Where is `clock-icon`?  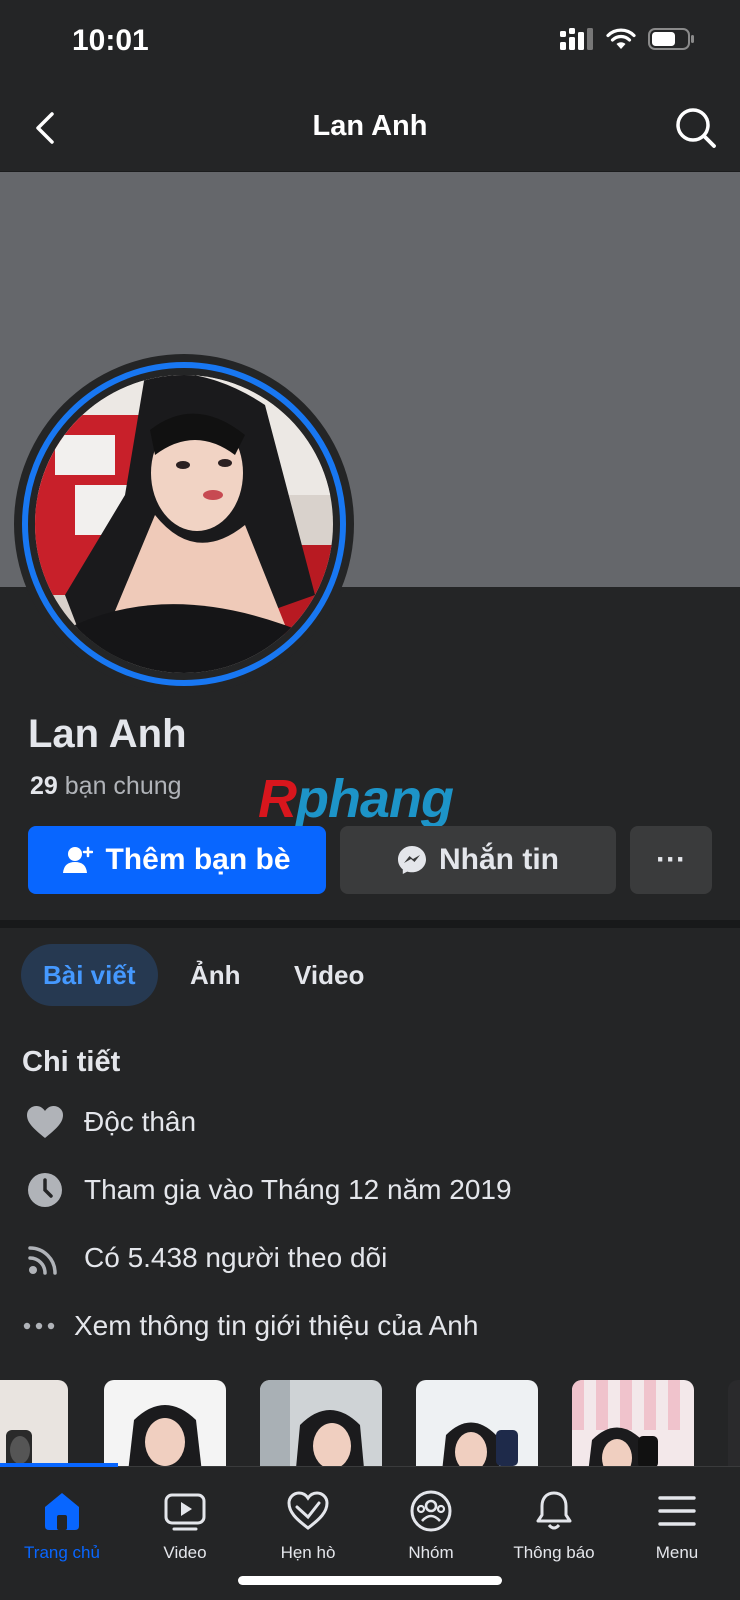
clock-icon is located at coordinates (45, 1190).